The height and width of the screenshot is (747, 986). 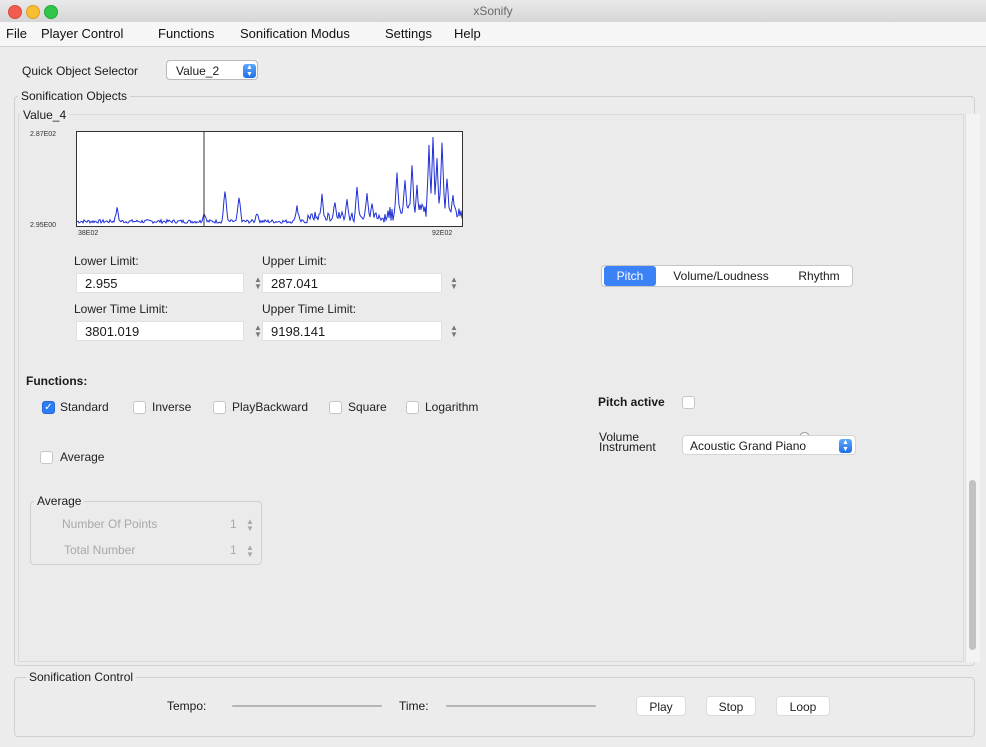 I want to click on upper-limit-field: 287.041, so click(x=352, y=283).